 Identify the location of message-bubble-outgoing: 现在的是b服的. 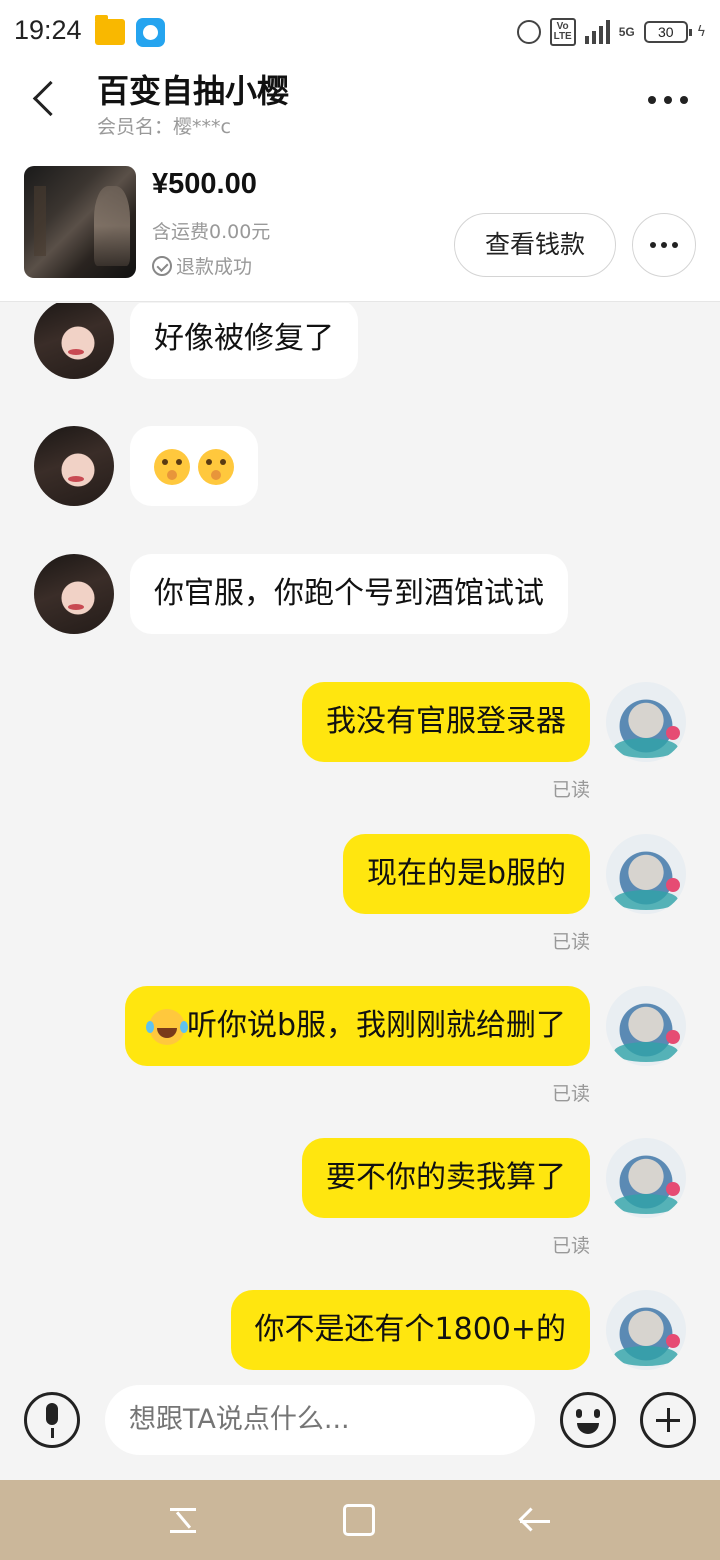
(466, 874).